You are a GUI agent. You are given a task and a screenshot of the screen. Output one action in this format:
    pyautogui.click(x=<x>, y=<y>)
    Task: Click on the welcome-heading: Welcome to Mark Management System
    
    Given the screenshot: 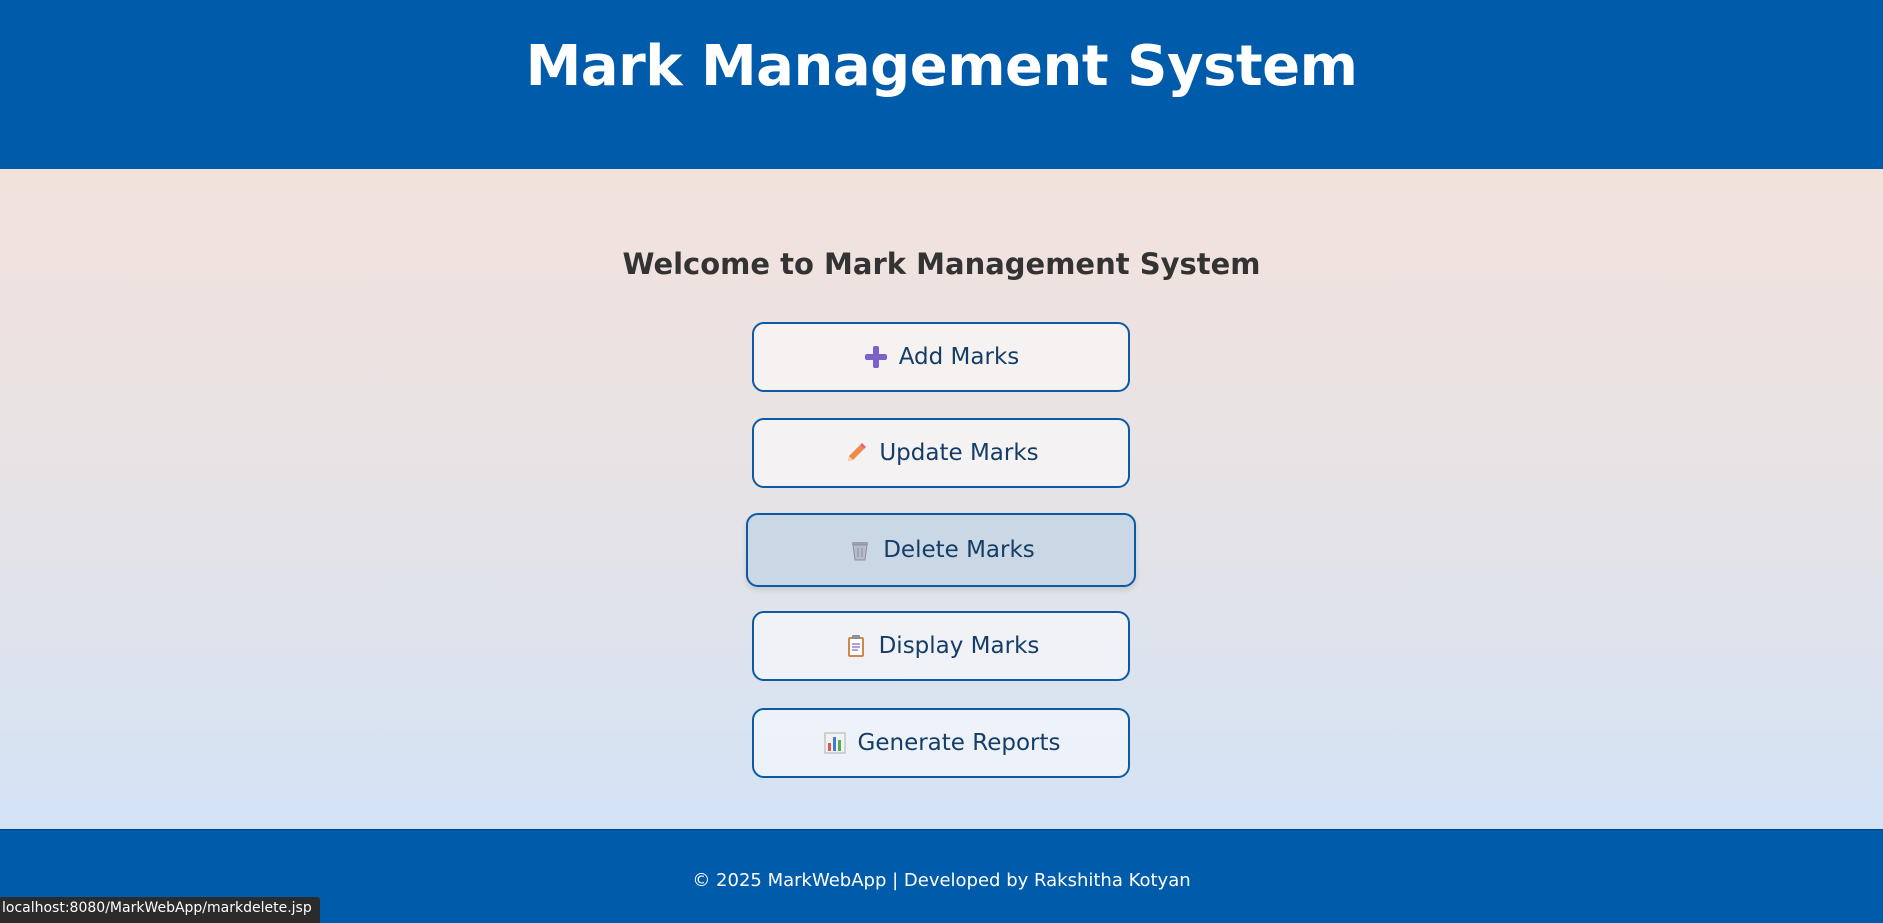 What is the action you would take?
    pyautogui.click(x=941, y=264)
    